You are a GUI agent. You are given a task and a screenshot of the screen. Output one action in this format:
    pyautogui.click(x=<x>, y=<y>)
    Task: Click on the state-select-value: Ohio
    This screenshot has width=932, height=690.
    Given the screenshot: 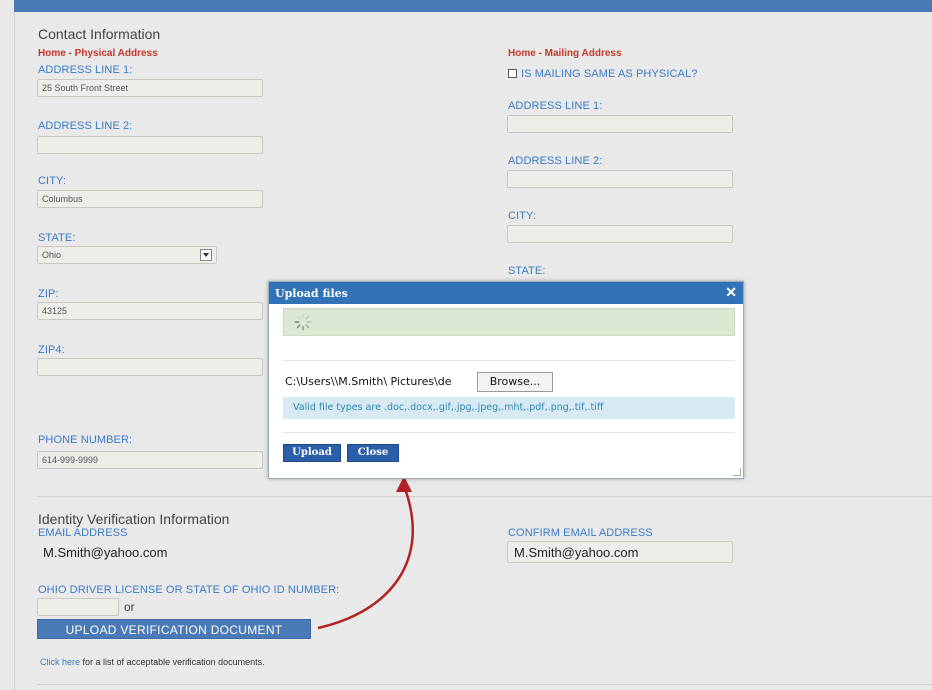 What is the action you would take?
    pyautogui.click(x=52, y=255)
    